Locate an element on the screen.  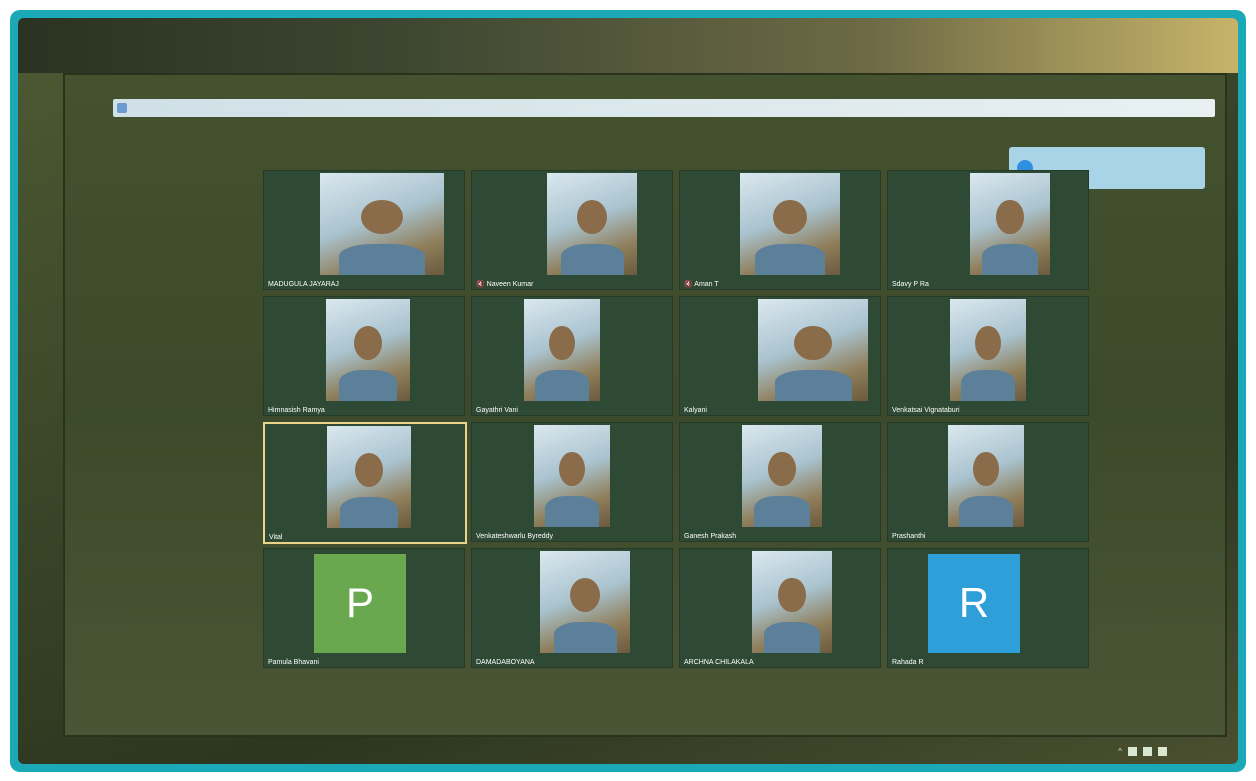
participant-tile: Prashanthi is located at coordinates (988, 482).